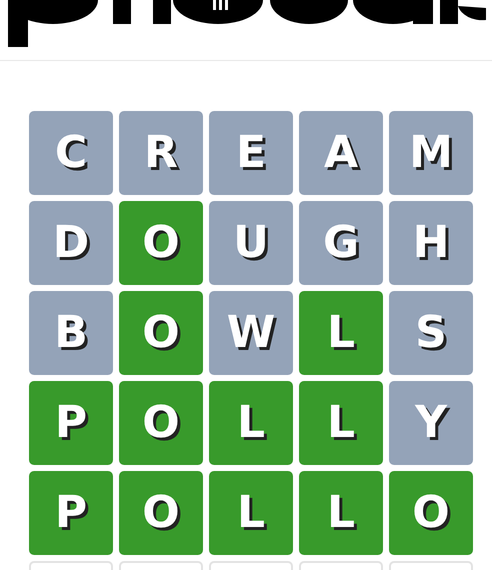  I want to click on letter-tile: S, so click(431, 333).